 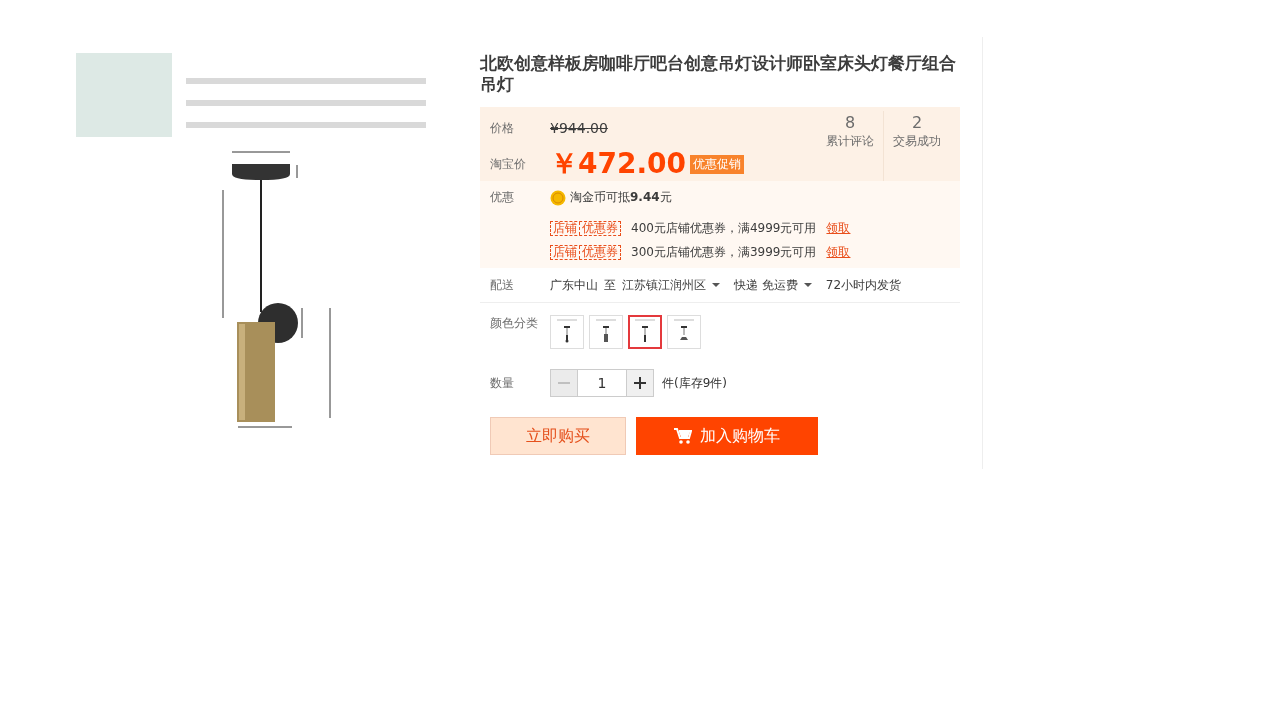 I want to click on coin-discount-text: 淘金币可抵9.44元, so click(x=621, y=197).